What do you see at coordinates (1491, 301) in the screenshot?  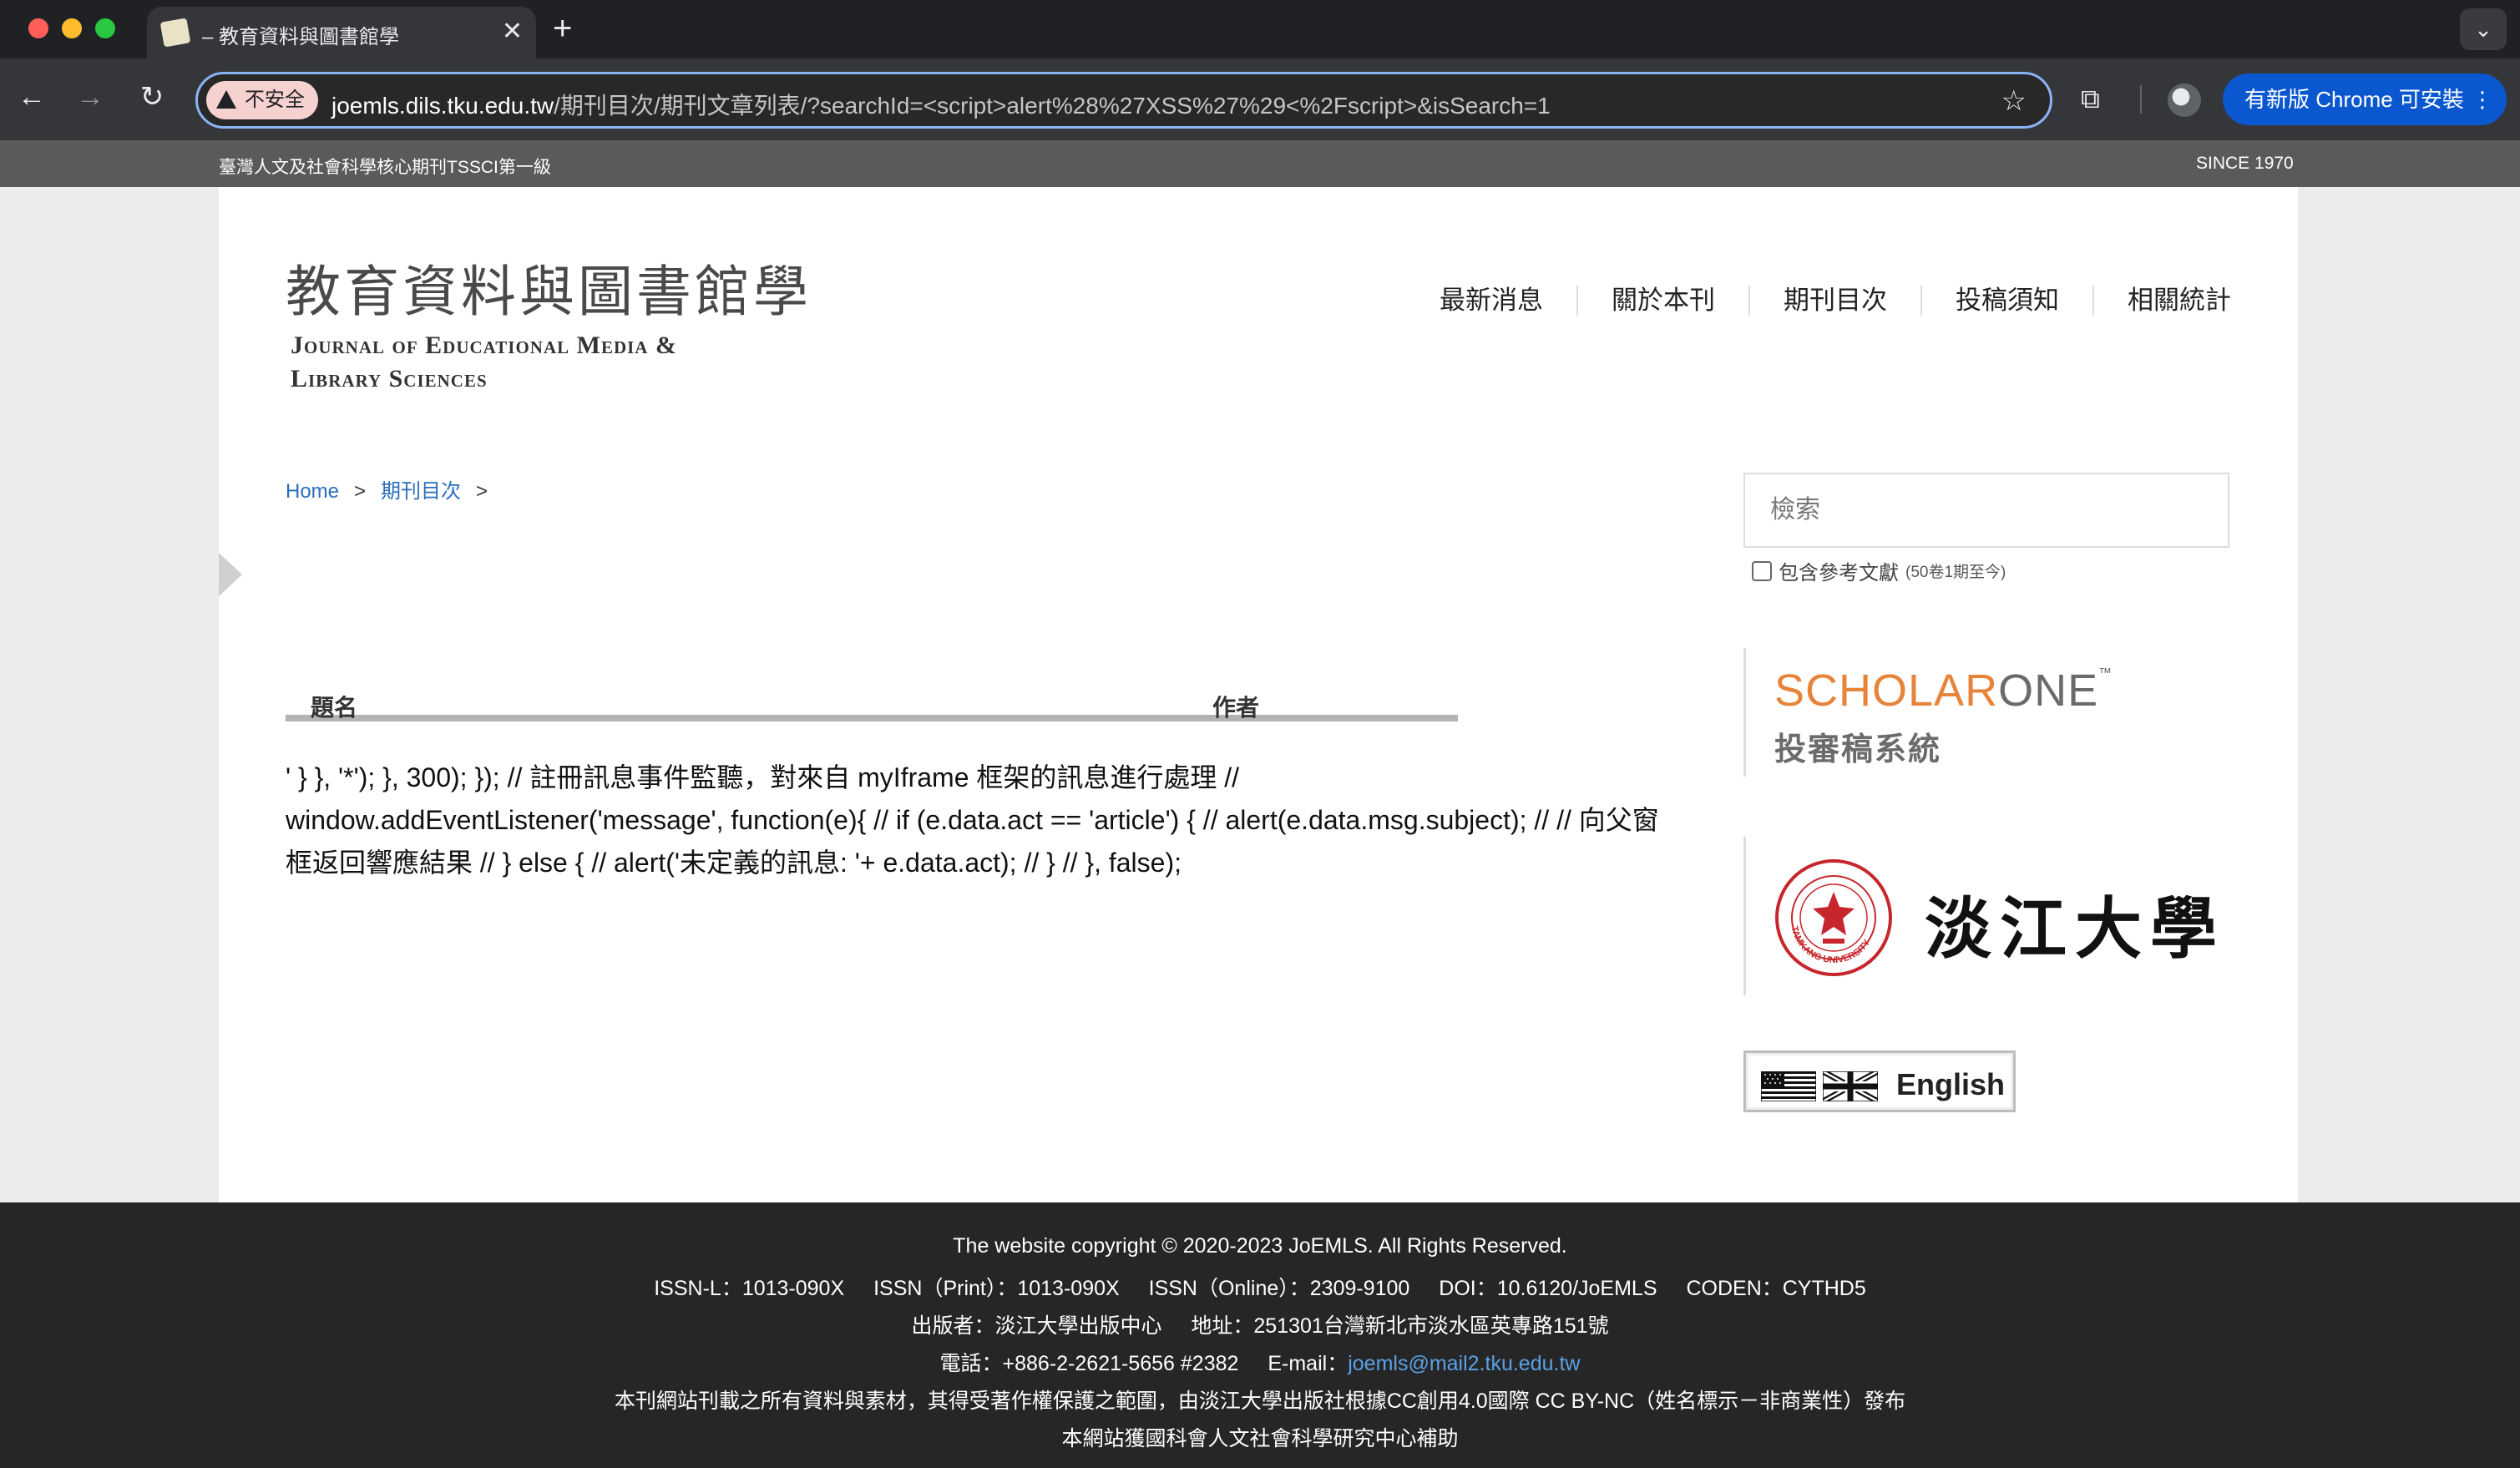 I see `nav-item-news: 最新消息` at bounding box center [1491, 301].